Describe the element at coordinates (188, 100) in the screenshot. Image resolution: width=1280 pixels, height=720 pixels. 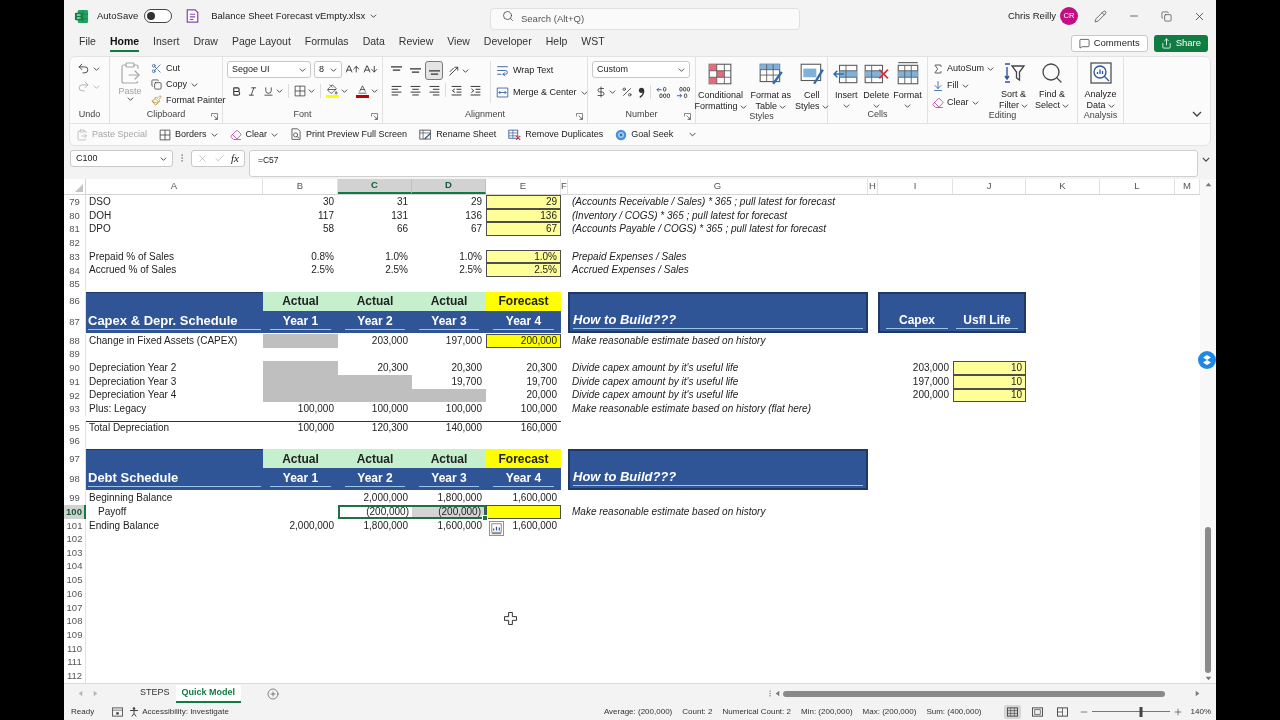
I see `format-painter-button: Format Painter` at that location.